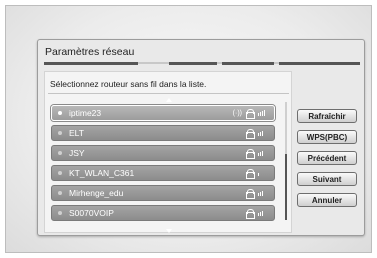 The width and height of the screenshot is (377, 258). What do you see at coordinates (327, 200) in the screenshot?
I see `cancel-button: Annuler` at bounding box center [327, 200].